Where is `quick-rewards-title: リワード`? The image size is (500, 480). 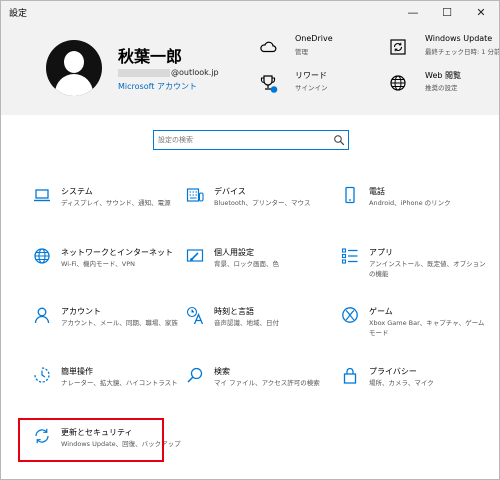
quick-rewards-title: リワード is located at coordinates (311, 75).